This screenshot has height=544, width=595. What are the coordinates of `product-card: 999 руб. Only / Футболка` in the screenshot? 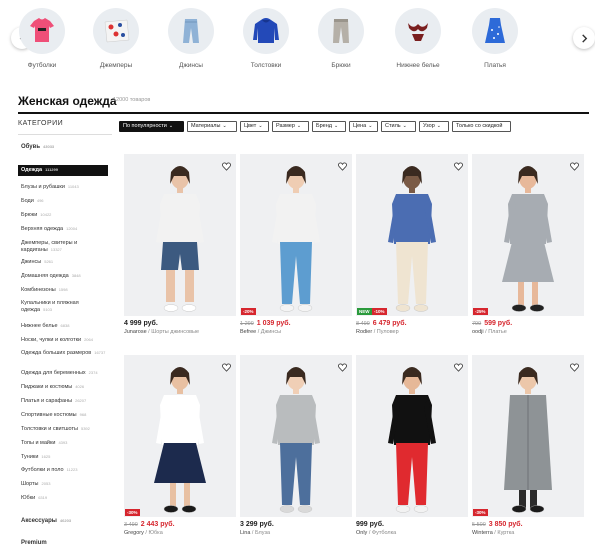 It's located at (412, 445).